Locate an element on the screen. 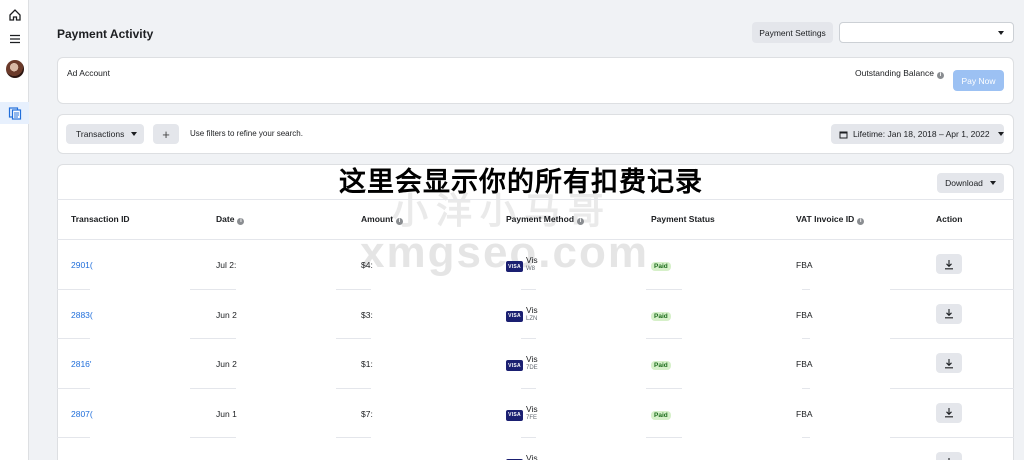 Image resolution: width=1024 pixels, height=460 pixels. col-payment-method: Payment Method i is located at coordinates (545, 219).